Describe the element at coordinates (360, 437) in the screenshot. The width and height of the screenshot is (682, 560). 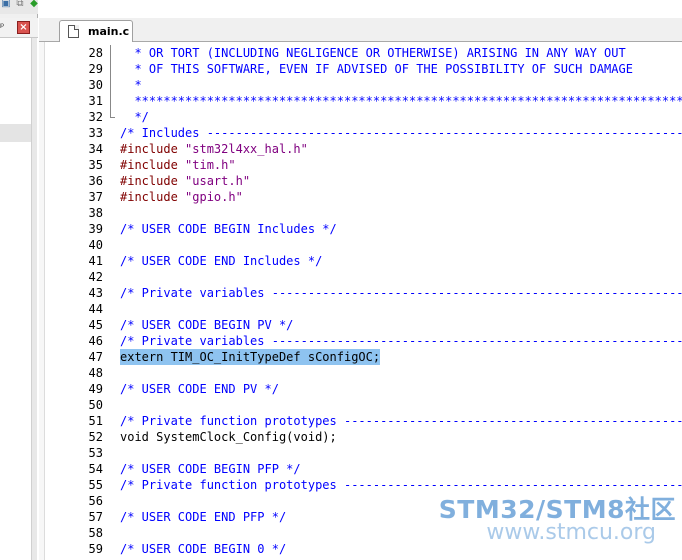
I see `code-line: 52 void SystemClock_Config(void);` at that location.